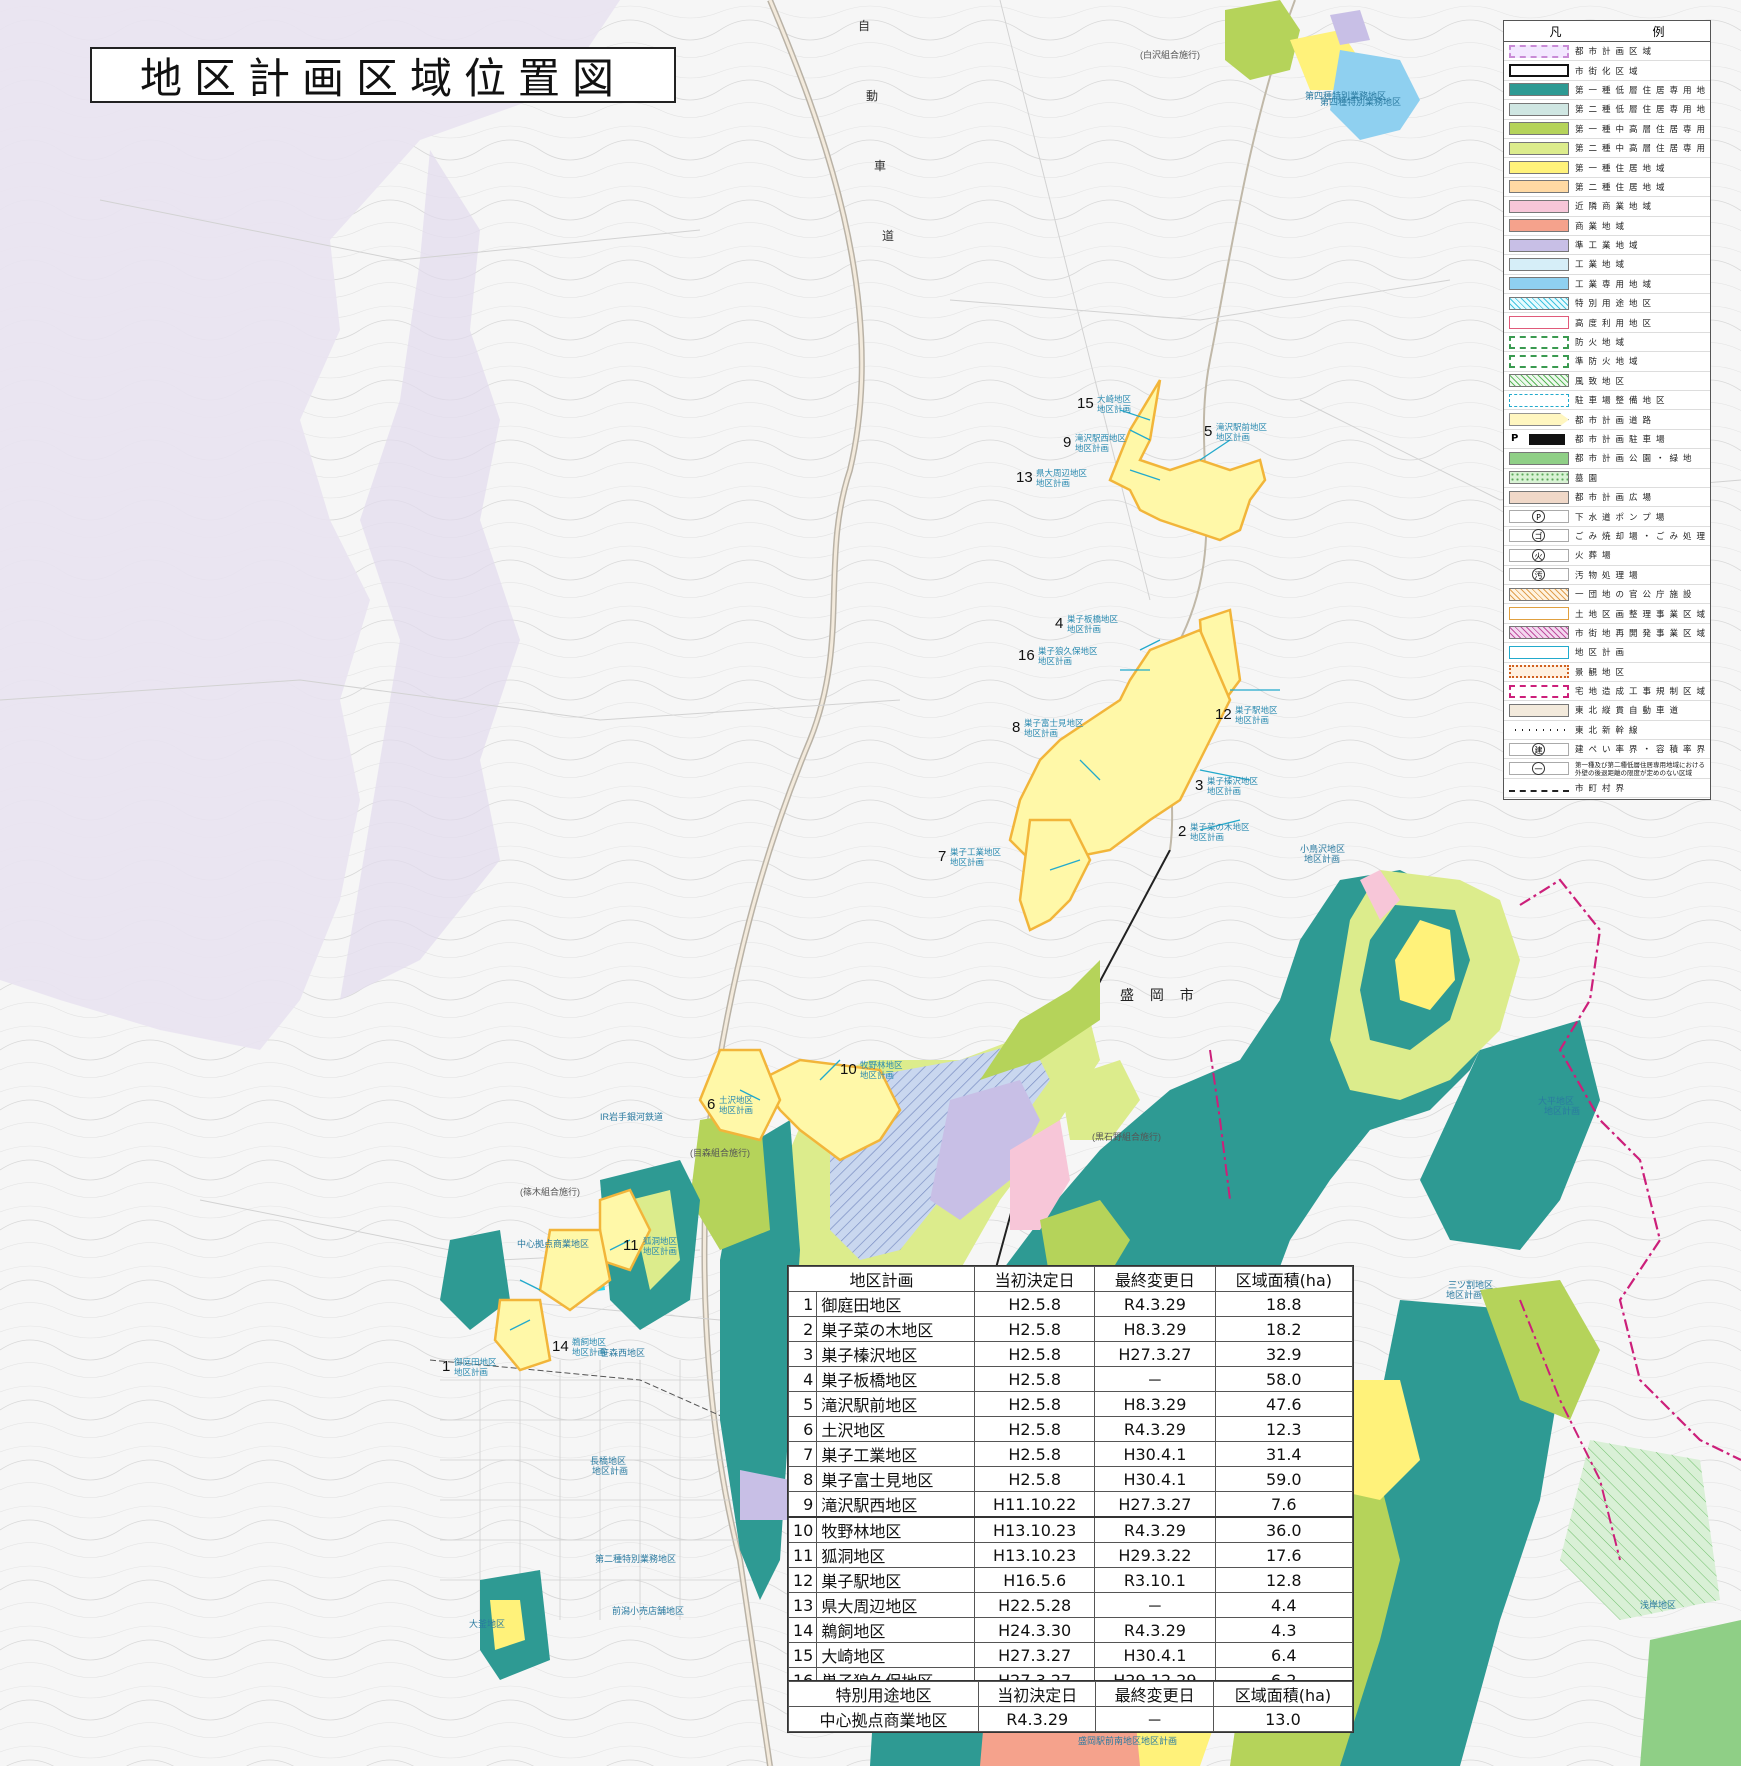 The width and height of the screenshot is (1741, 1766). What do you see at coordinates (1616, 284) in the screenshot?
I see `legend-label: 工業専用地域` at bounding box center [1616, 284].